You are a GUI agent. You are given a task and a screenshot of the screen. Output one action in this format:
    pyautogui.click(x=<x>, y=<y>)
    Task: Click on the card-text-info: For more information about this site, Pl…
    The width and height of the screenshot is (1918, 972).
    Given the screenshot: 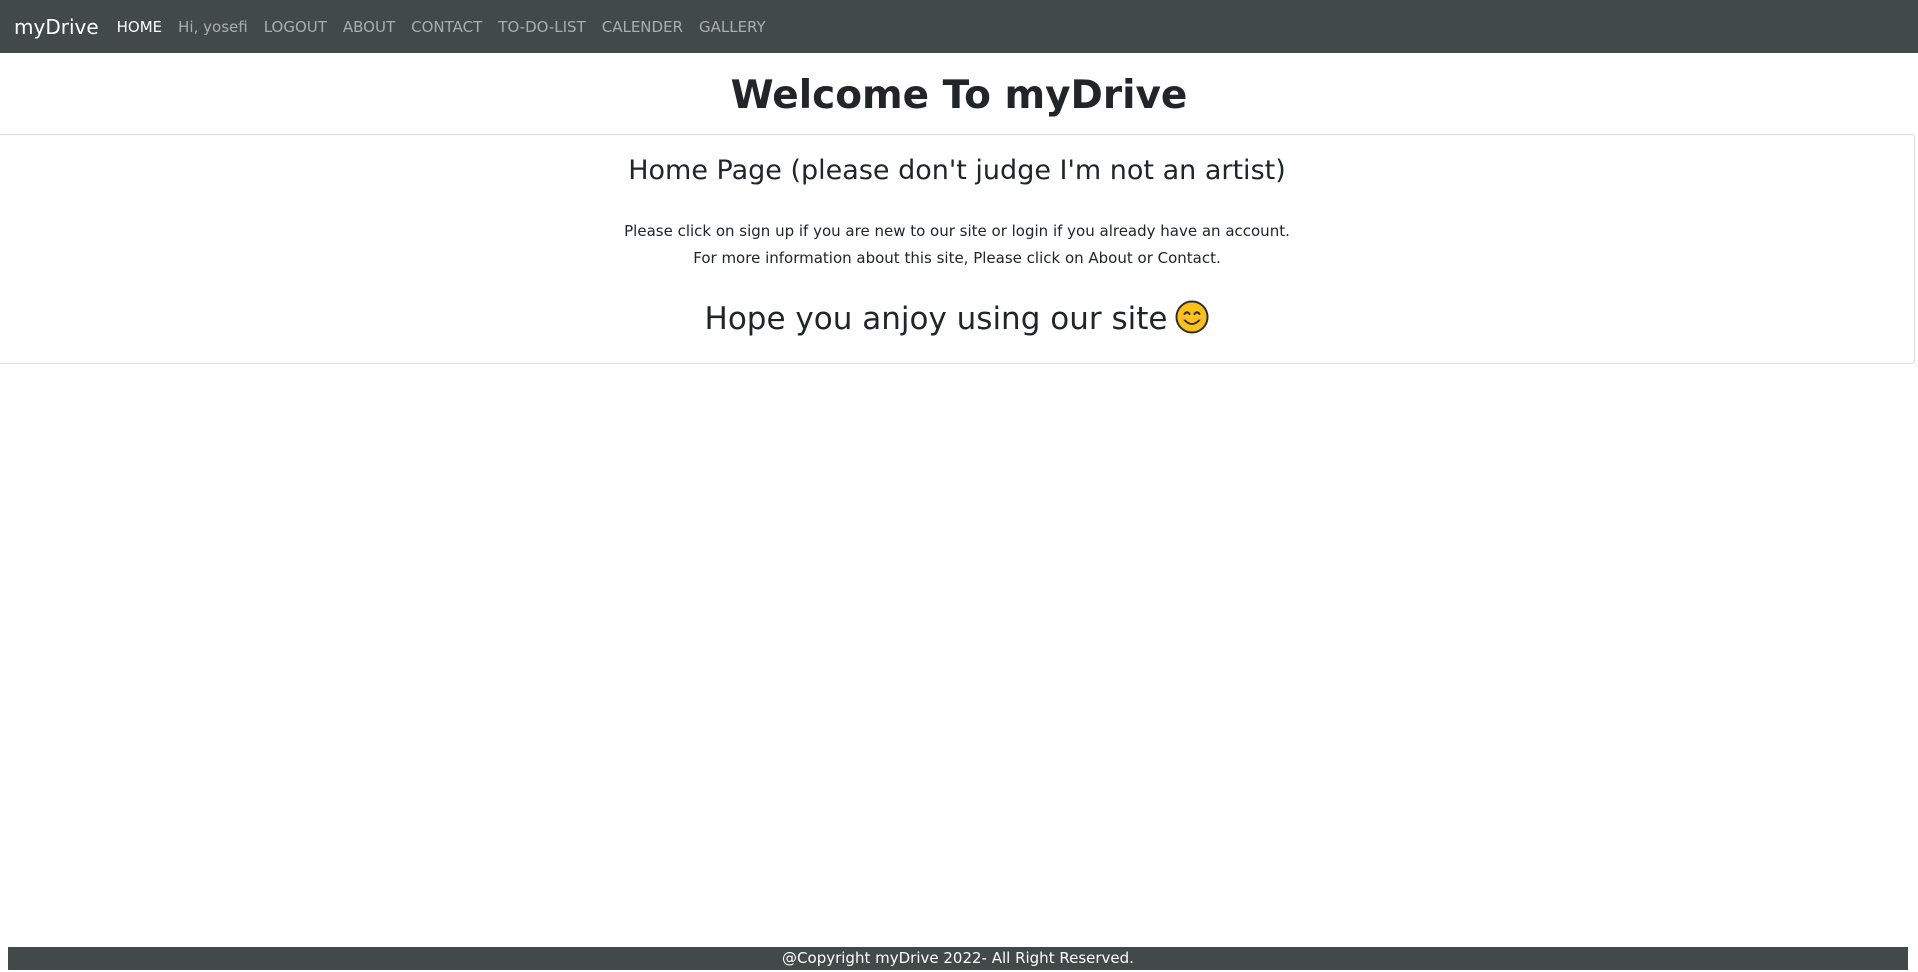 What is the action you would take?
    pyautogui.click(x=957, y=258)
    